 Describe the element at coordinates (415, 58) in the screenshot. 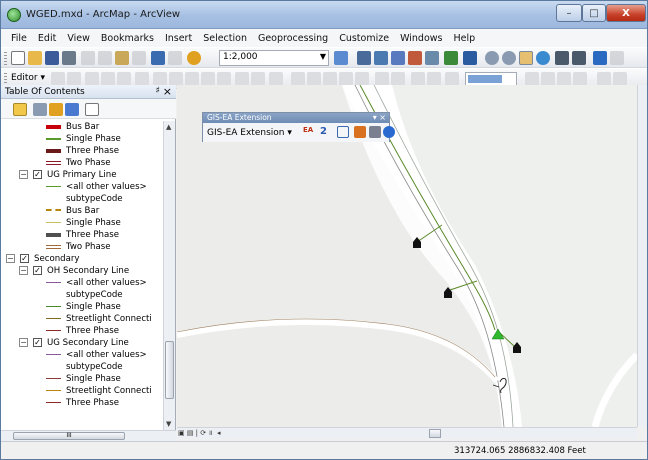

I see `arctoolbox-icon` at that location.